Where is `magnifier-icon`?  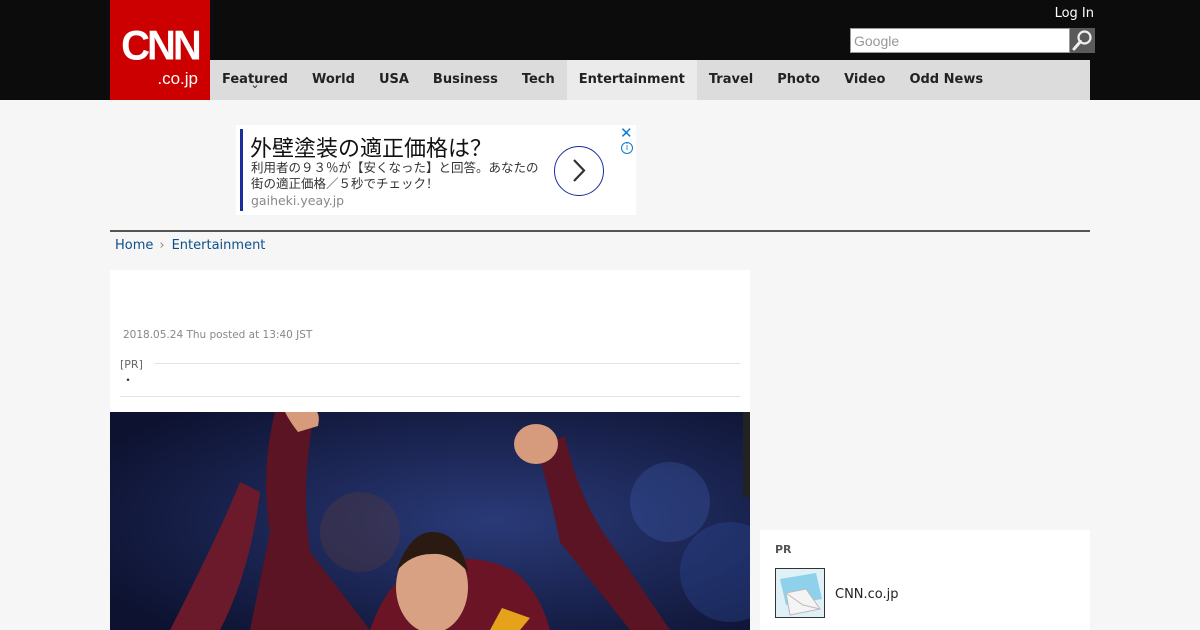
magnifier-icon is located at coordinates (1082, 40).